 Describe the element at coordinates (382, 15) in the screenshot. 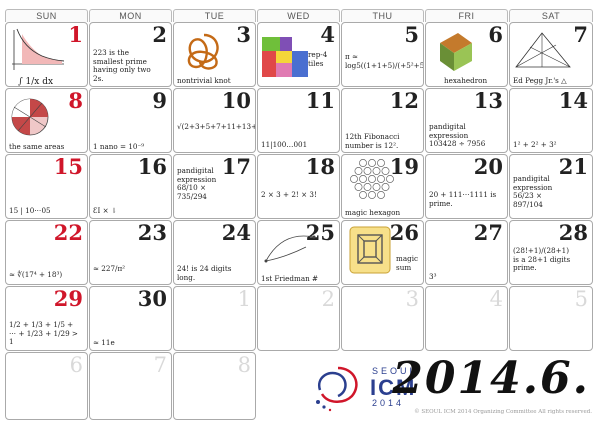

I see `weekday-thu: THU` at that location.